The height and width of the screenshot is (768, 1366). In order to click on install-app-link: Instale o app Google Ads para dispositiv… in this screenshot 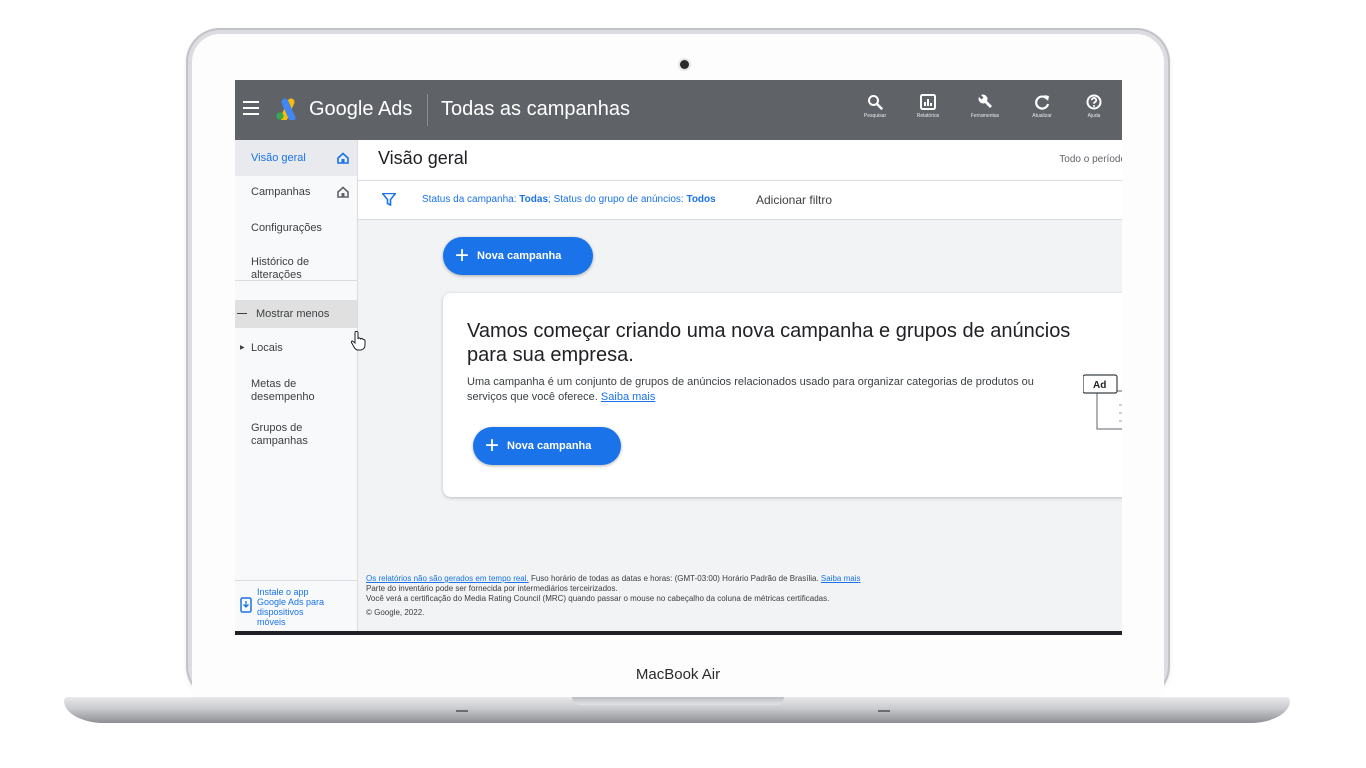, I will do `click(293, 607)`.